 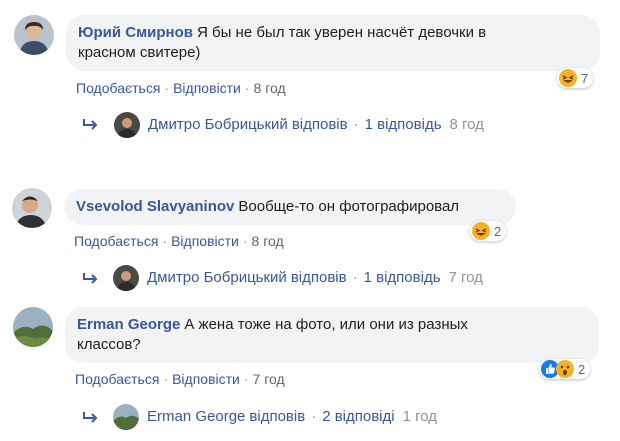 I want to click on comment-text: красном свитере), so click(x=139, y=52).